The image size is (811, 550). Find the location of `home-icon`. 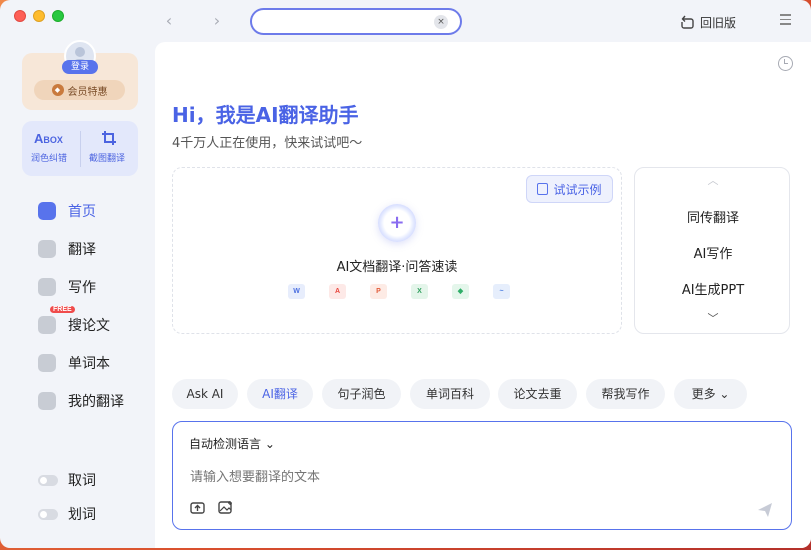

home-icon is located at coordinates (47, 211).